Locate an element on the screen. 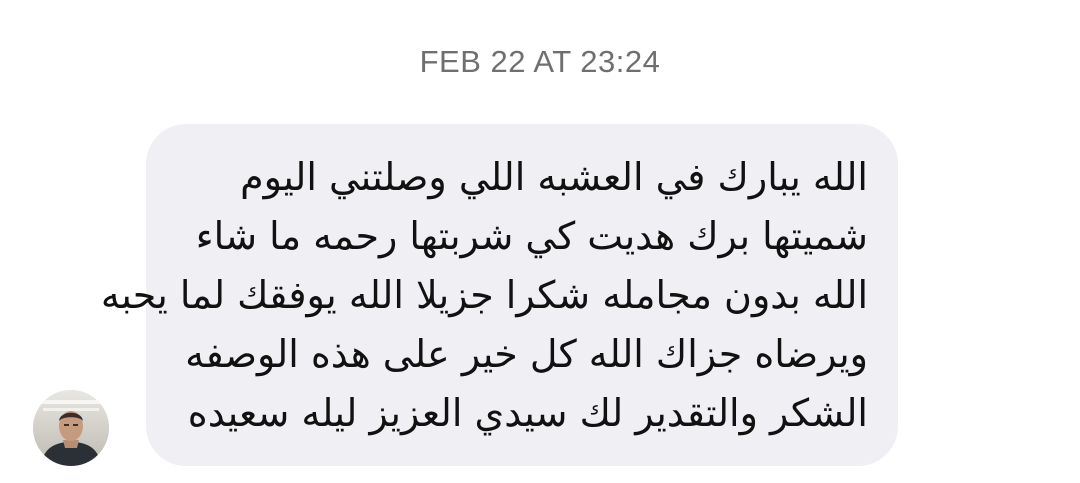  message-line: شميتها برك هديت كي شربتها رحمه ما شاء is located at coordinates (531, 236).